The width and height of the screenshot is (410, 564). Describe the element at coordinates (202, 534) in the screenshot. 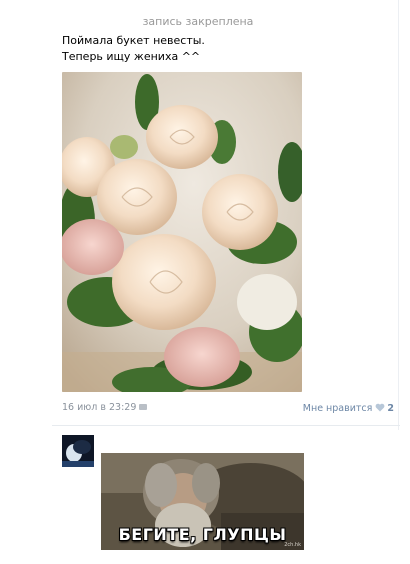

I see `meme-caption: БЕГИТЕ, ГЛУПЦЫ` at that location.